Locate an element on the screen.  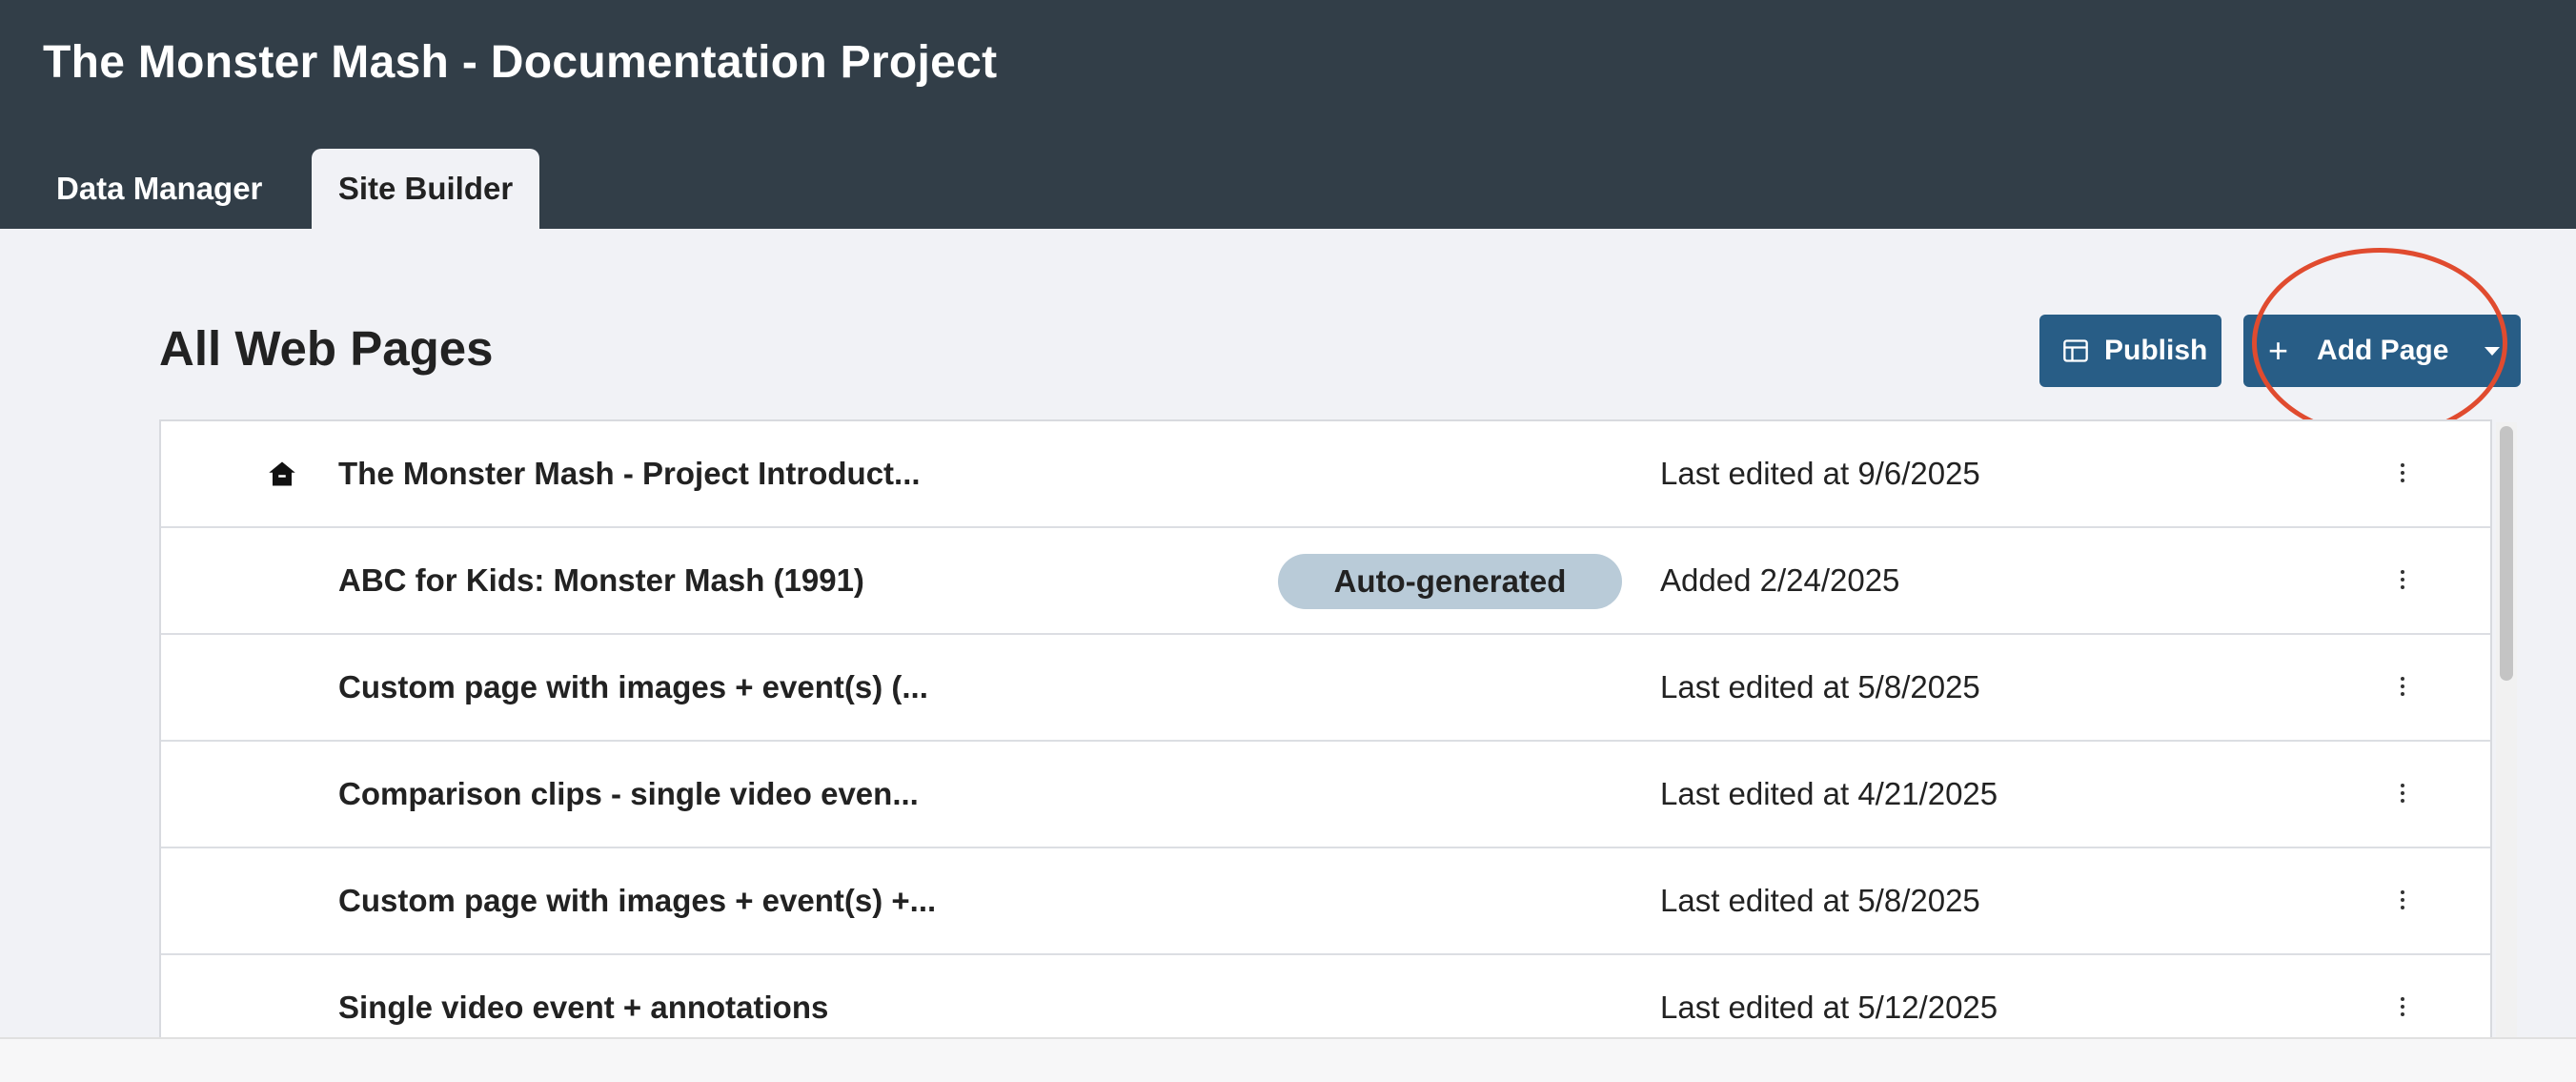
scrollbar-thumb is located at coordinates (2506, 554).